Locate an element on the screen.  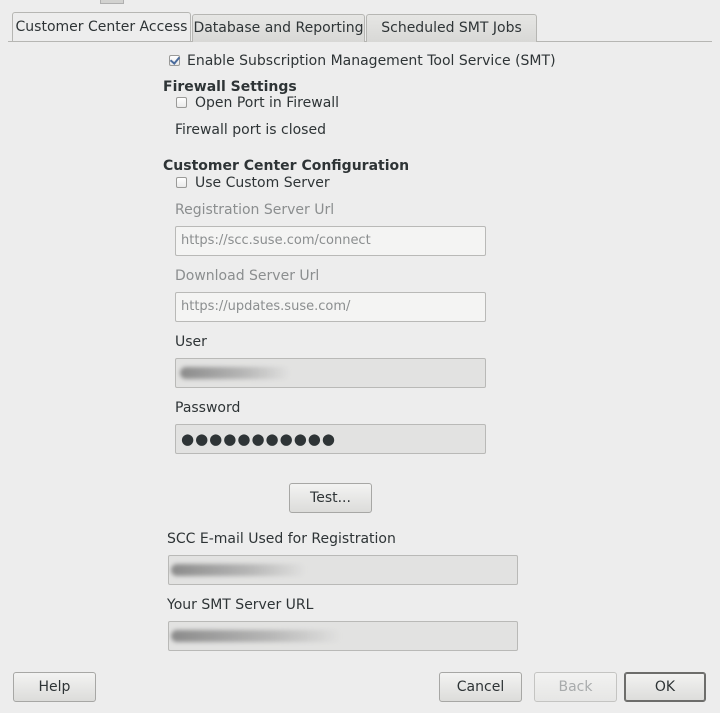
ok-button: OK is located at coordinates (665, 687).